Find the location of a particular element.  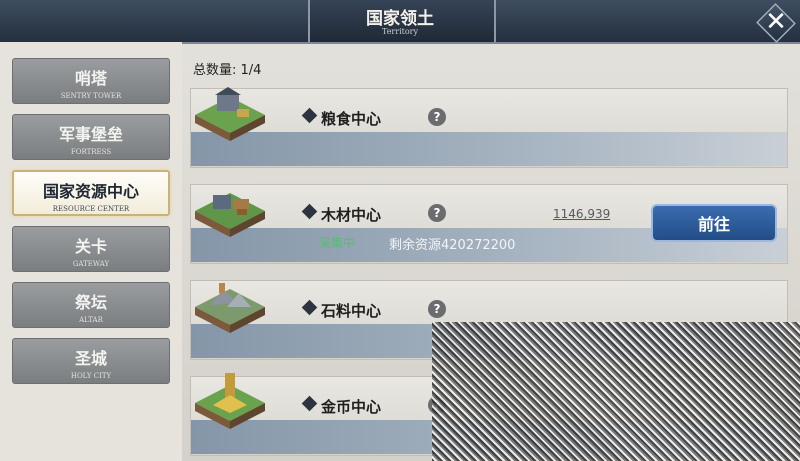

sidebar-item-gateway: 关卡 GATEWAY is located at coordinates (91, 249).